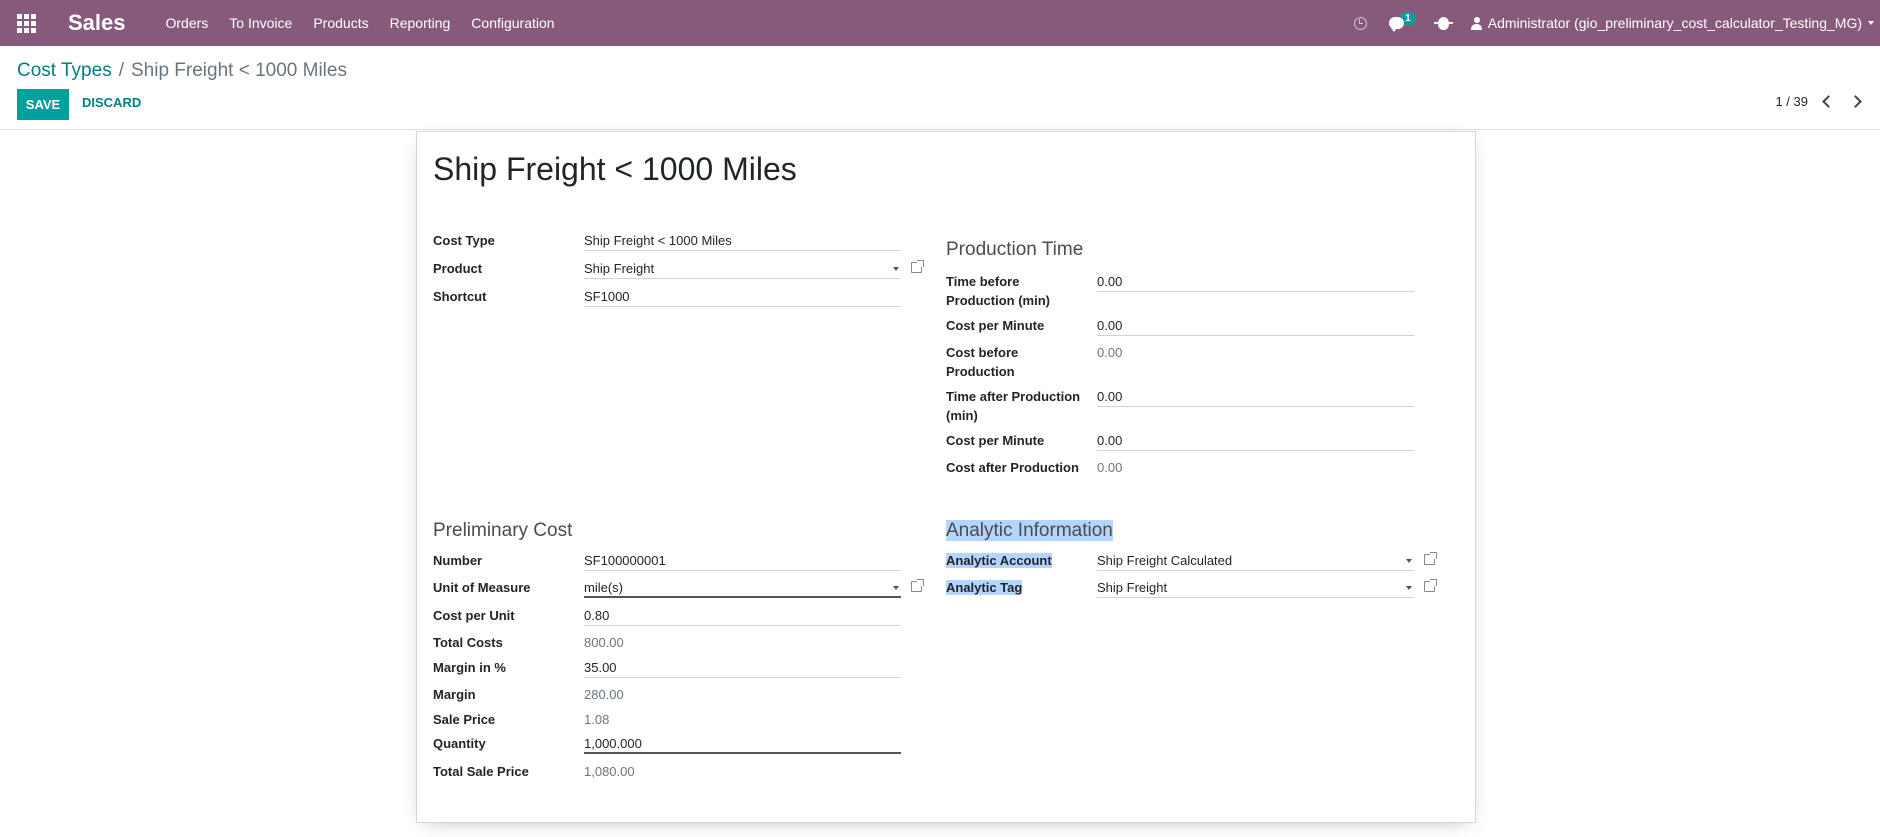 The width and height of the screenshot is (1880, 837). What do you see at coordinates (742, 561) in the screenshot?
I see `number-input: SF100000001` at bounding box center [742, 561].